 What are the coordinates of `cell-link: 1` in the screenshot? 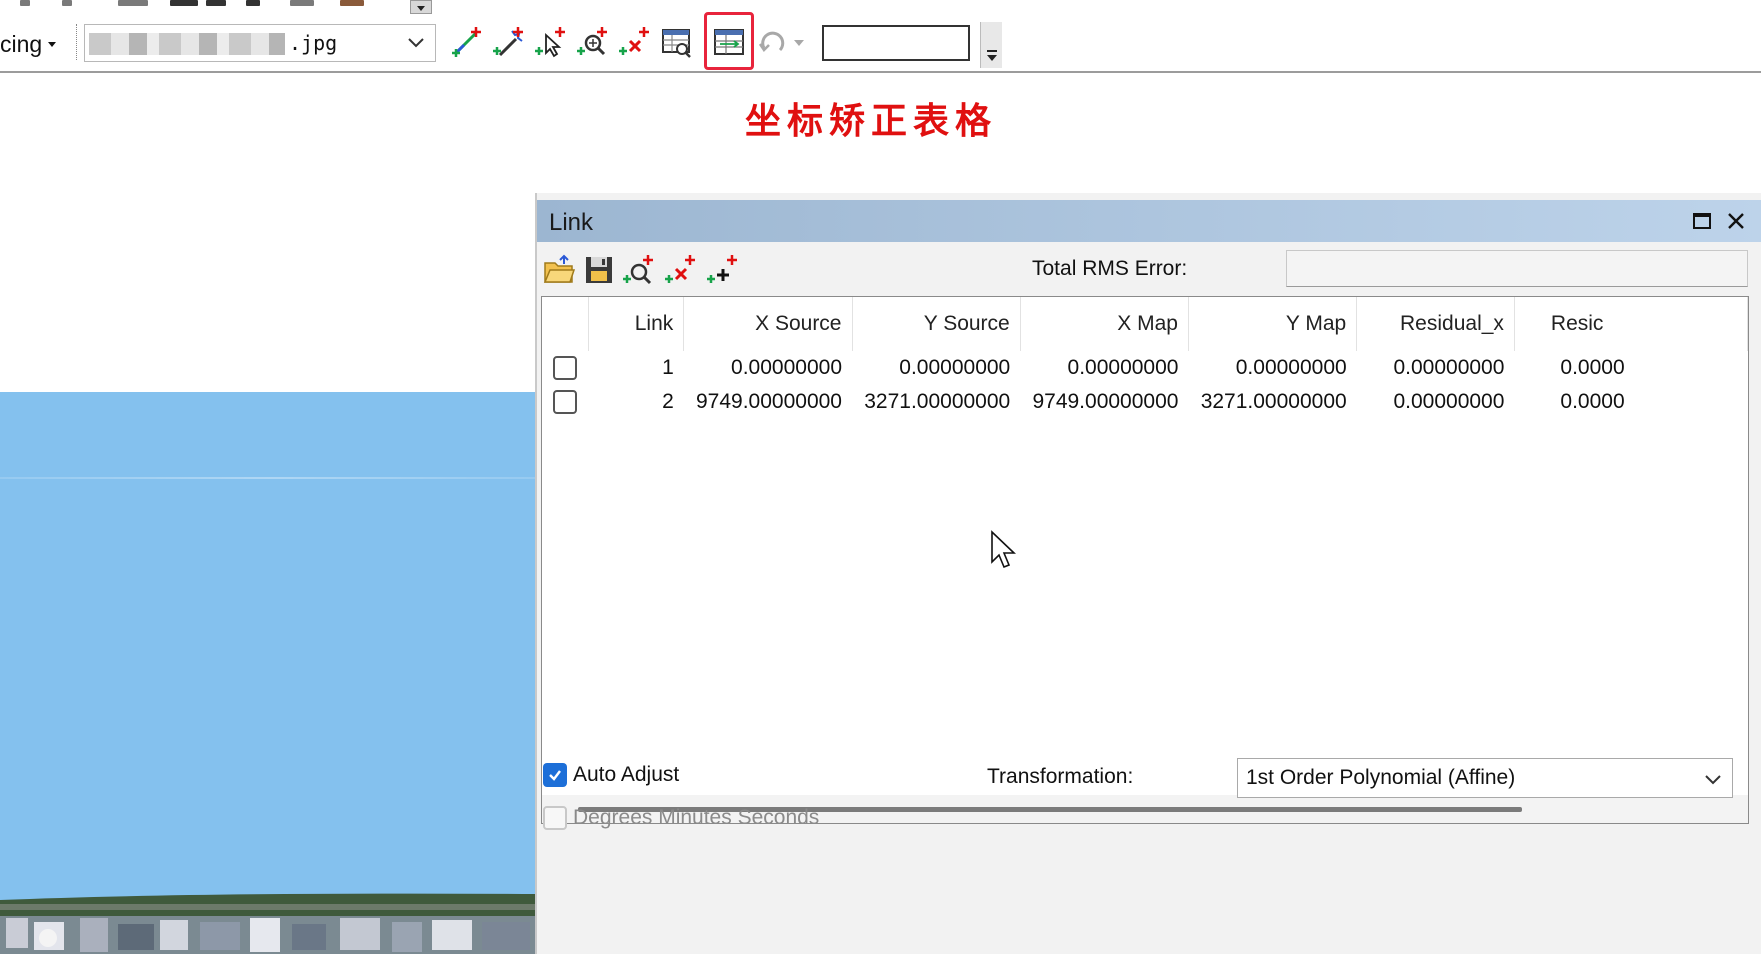 It's located at (668, 367).